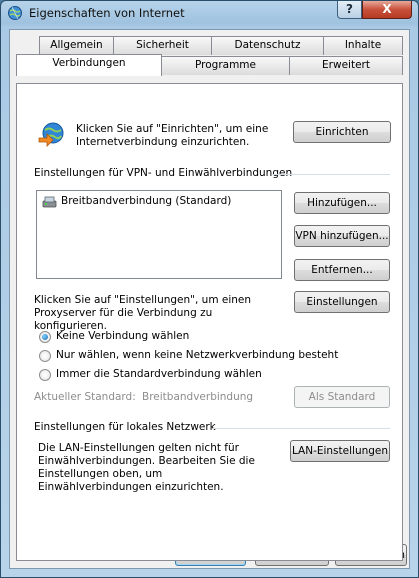  Describe the element at coordinates (85, 397) in the screenshot. I see `current-default-label: Aktueller Standard:` at that location.